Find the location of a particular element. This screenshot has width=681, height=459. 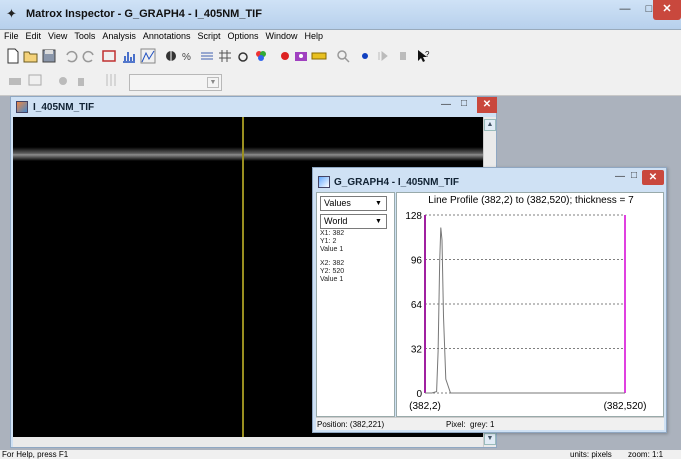

y-tick-label: 0 is located at coordinates (419, 394).